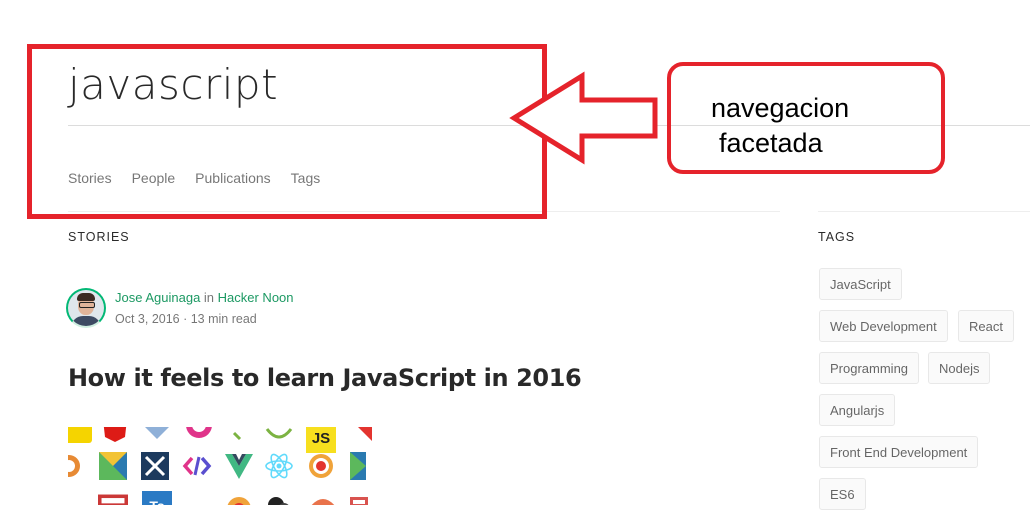  I want to click on angular-icon, so click(115, 435).